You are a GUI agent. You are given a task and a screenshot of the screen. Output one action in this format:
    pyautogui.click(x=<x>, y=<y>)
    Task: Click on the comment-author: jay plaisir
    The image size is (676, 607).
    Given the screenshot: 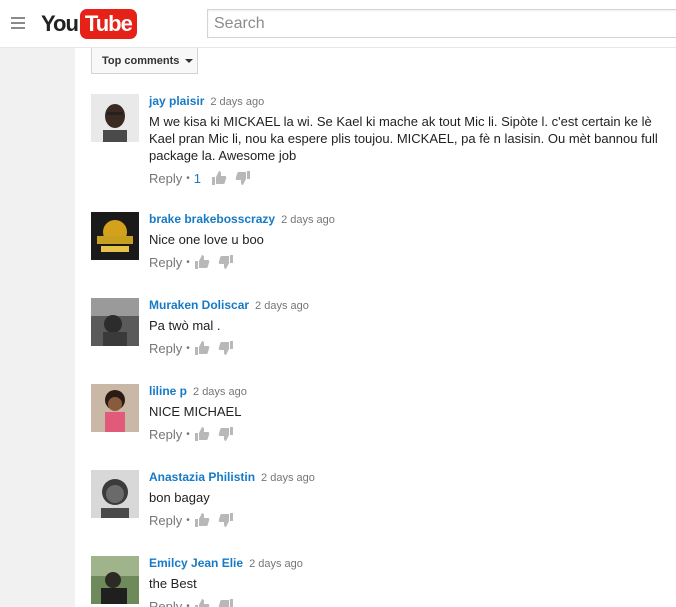 What is the action you would take?
    pyautogui.click(x=176, y=101)
    